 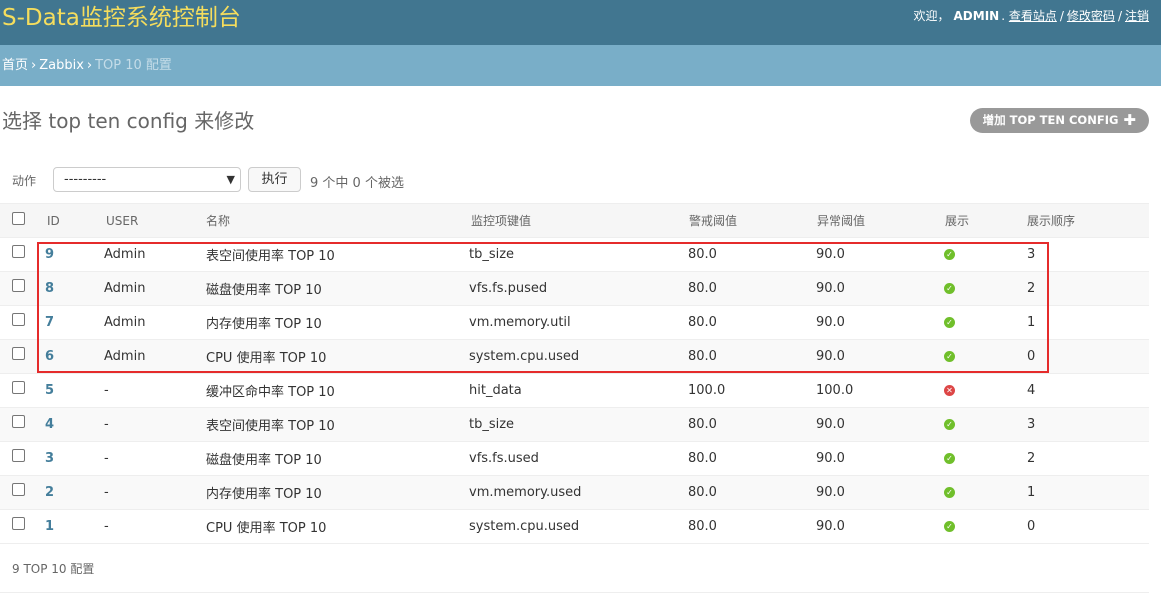 I want to click on table-row: 5- 缓冲区命中率 TOP 10 hit_data 100.0 100.0 ✕ 4, so click(x=574, y=390).